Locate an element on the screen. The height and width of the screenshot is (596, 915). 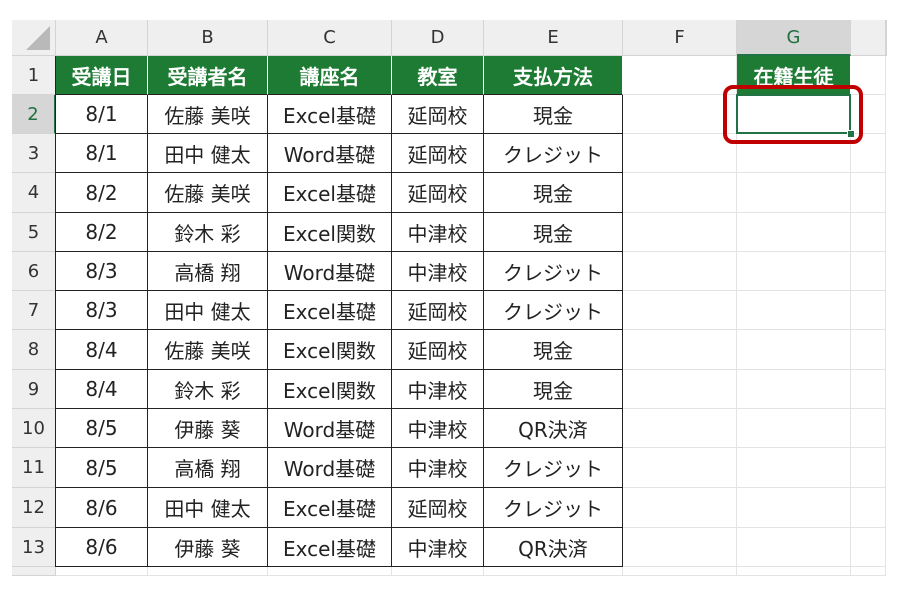
row-header-blank is located at coordinates (34, 571).